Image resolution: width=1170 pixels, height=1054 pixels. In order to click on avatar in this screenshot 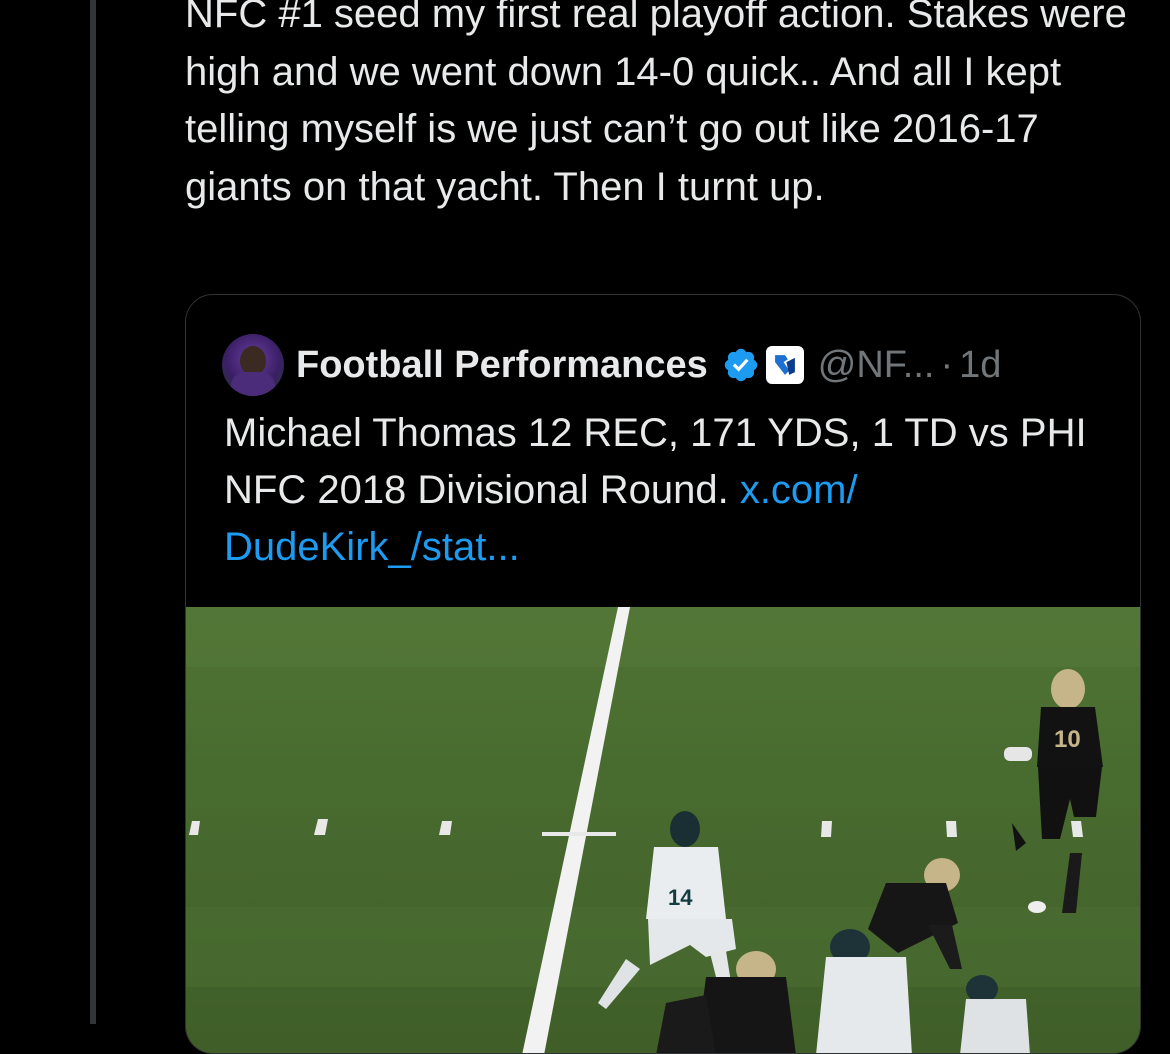, I will do `click(253, 365)`.